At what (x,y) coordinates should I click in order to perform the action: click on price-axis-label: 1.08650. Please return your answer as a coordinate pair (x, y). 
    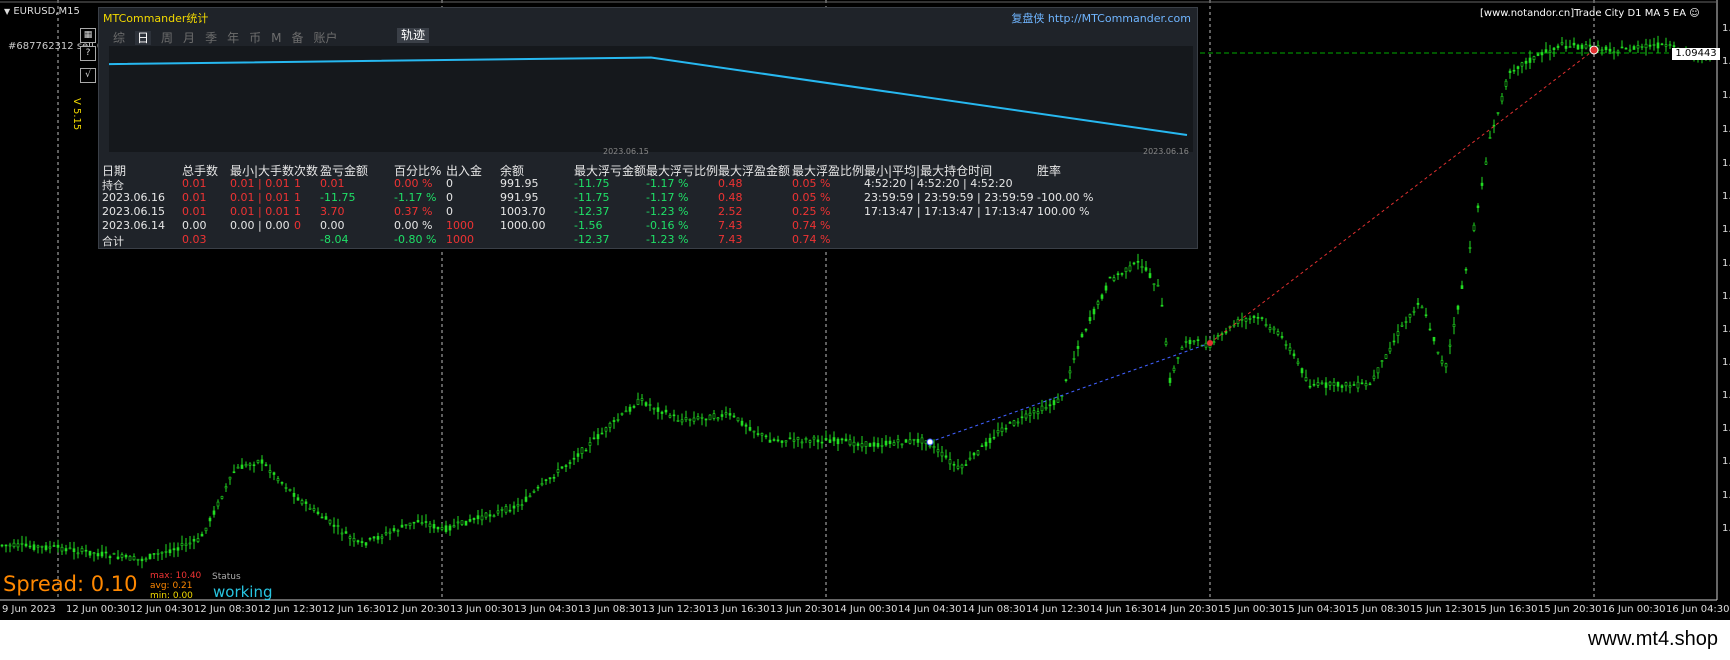
    Looking at the image, I should click on (1726, 229).